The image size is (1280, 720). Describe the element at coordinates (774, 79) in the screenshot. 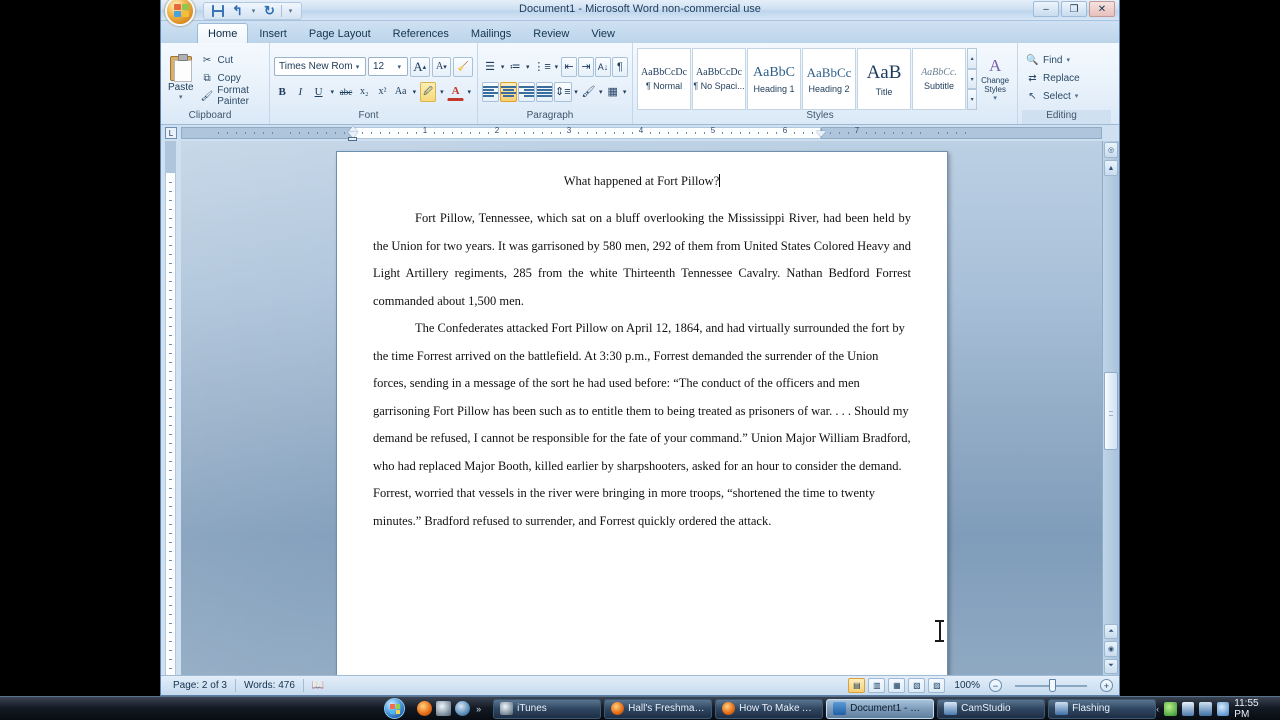

I see `style-heading-1: AaBbC Heading 1` at that location.